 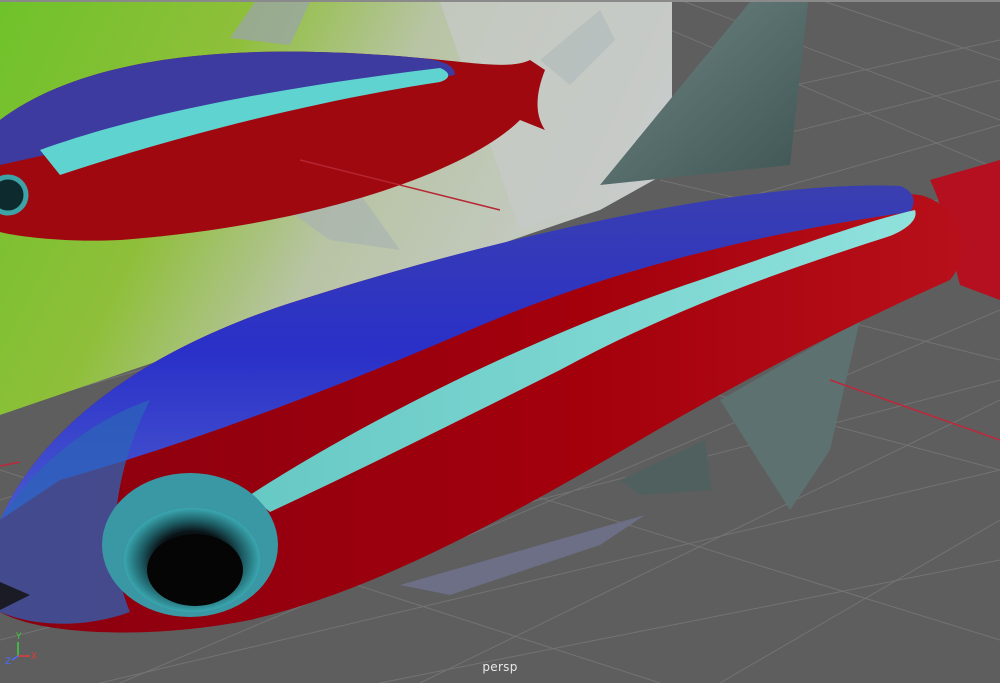 I want to click on viewport-top-border, so click(x=500, y=1).